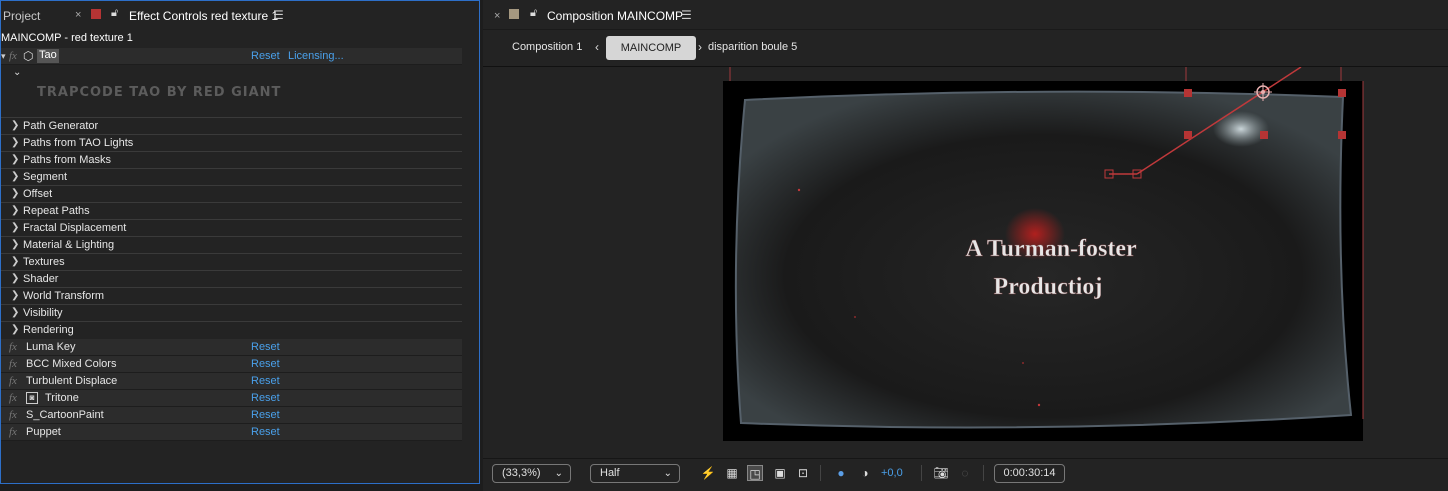 The width and height of the screenshot is (1448, 491). What do you see at coordinates (547, 47) in the screenshot?
I see `breadcrumb-item: Composition 1` at bounding box center [547, 47].